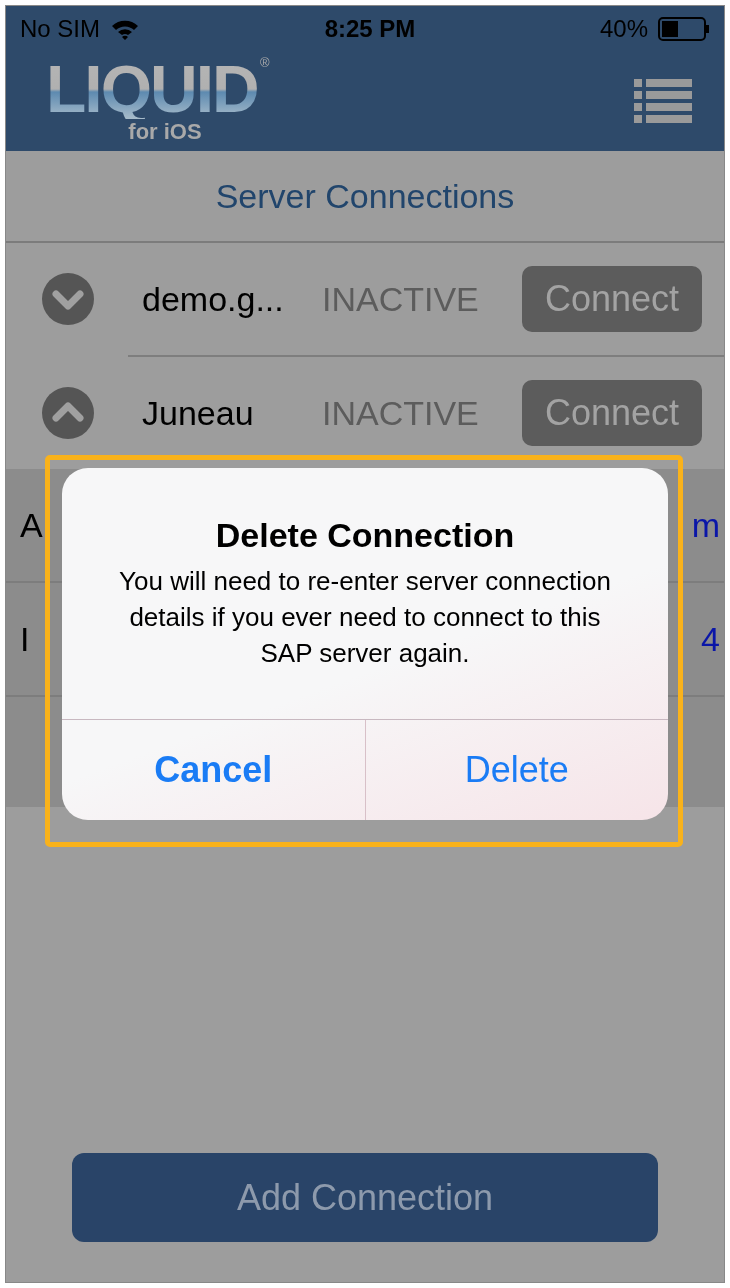 The height and width of the screenshot is (1288, 730). I want to click on registered-mark: ®, so click(265, 62).